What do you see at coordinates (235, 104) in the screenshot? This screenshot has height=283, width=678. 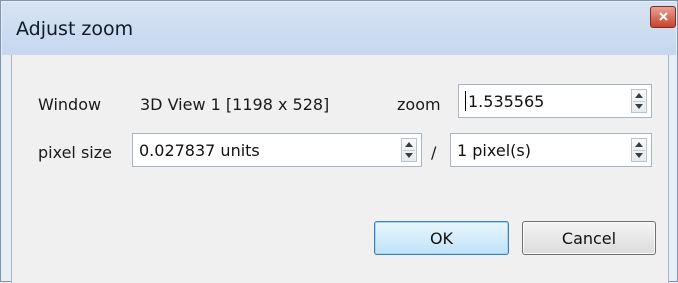 I see `window-value: 3D View 1 [1198 x 528]` at bounding box center [235, 104].